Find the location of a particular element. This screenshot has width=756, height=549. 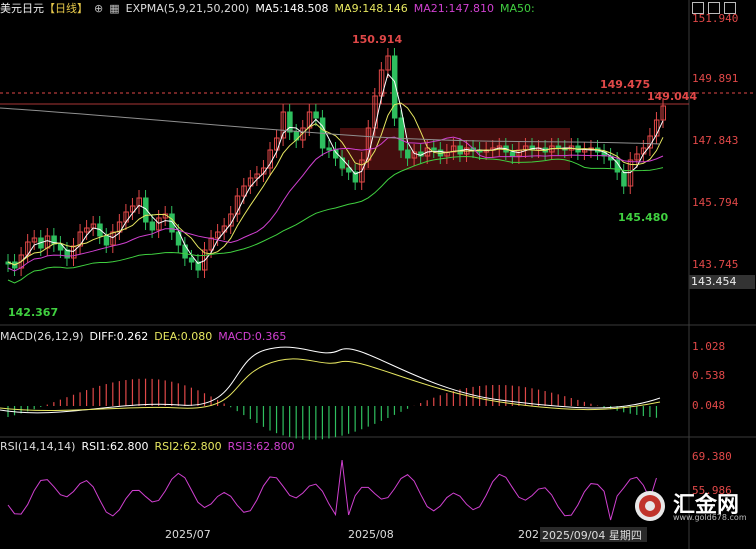

high-annotation: 150.914 is located at coordinates (377, 39).